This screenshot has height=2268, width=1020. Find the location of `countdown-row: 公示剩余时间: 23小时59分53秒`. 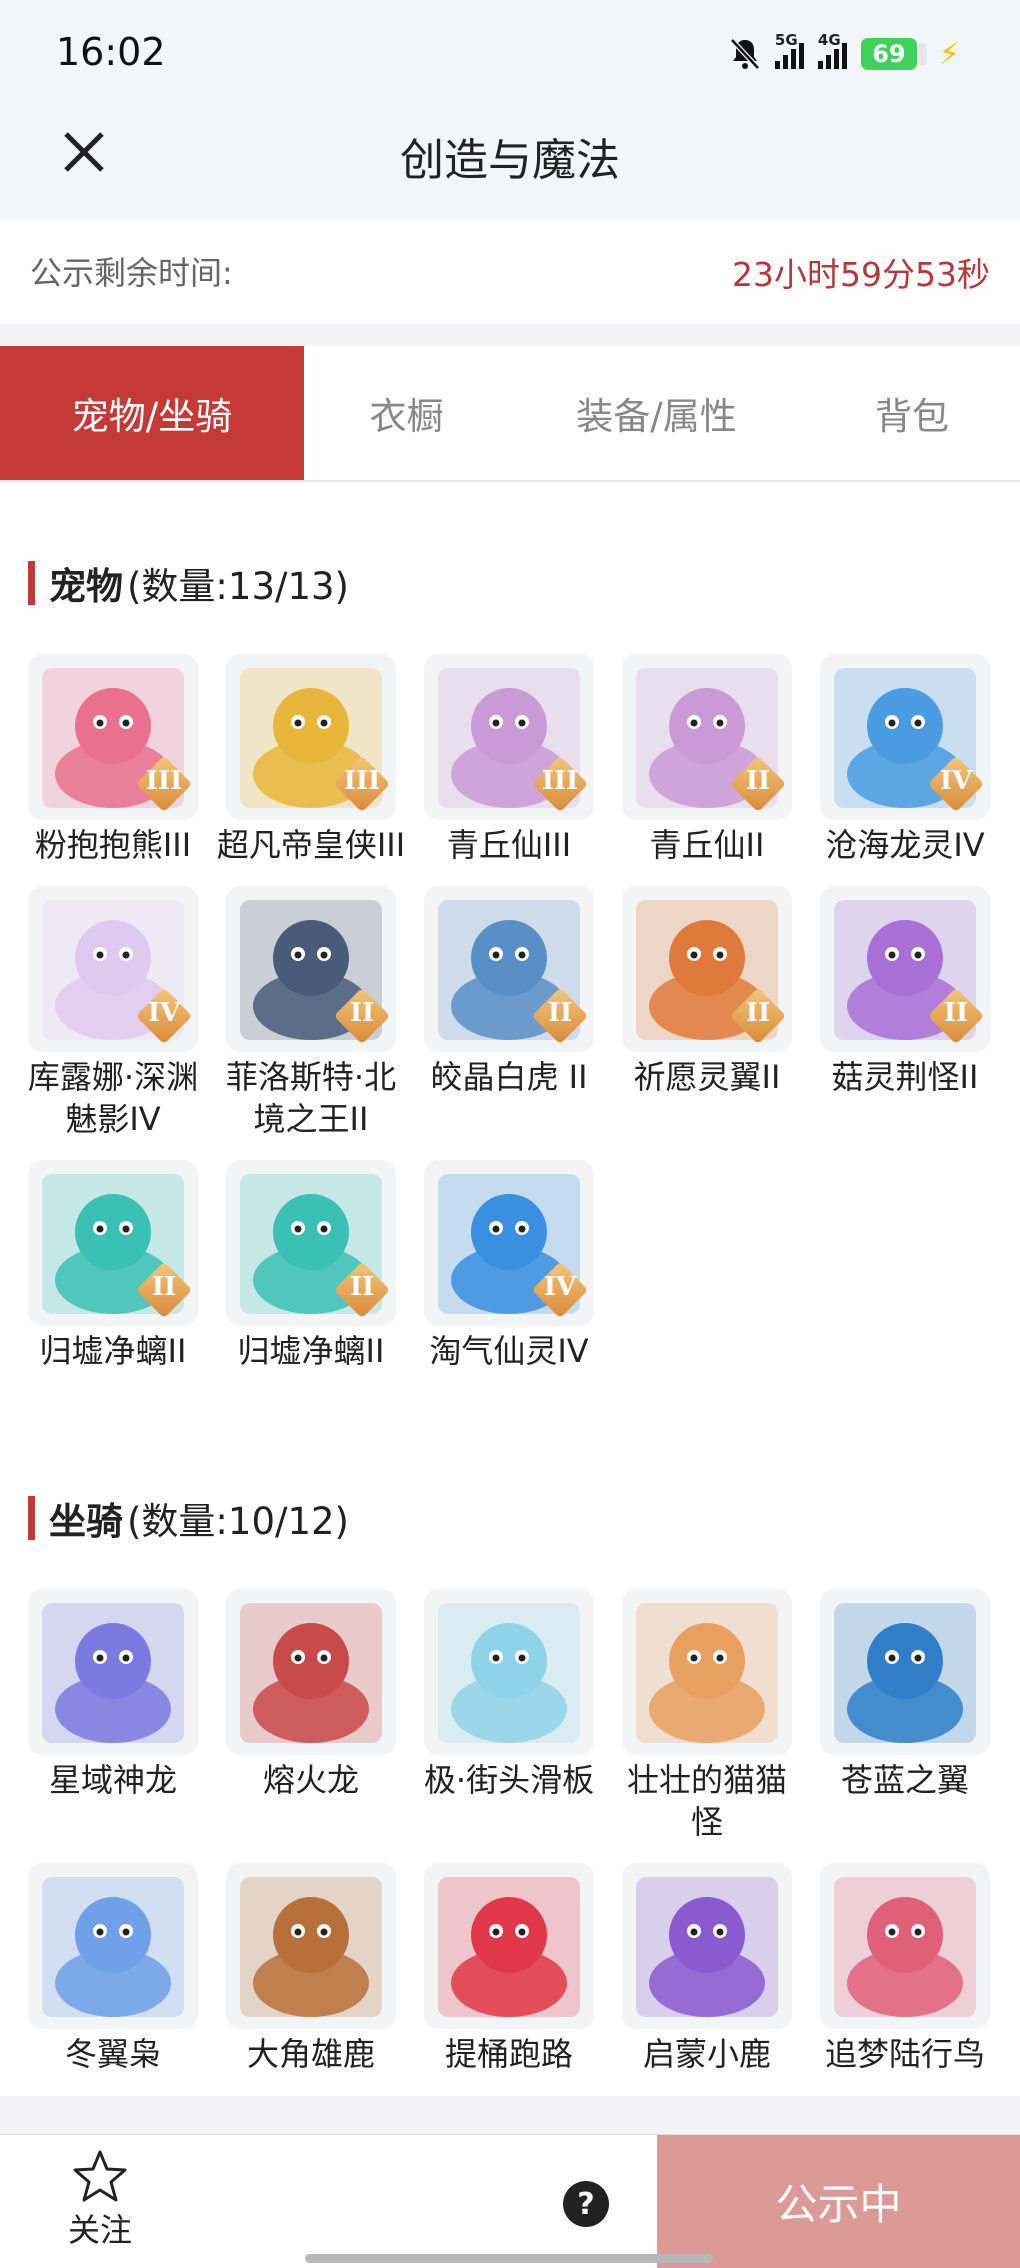

countdown-row: 公示剩余时间: 23小时59分53秒 is located at coordinates (510, 272).